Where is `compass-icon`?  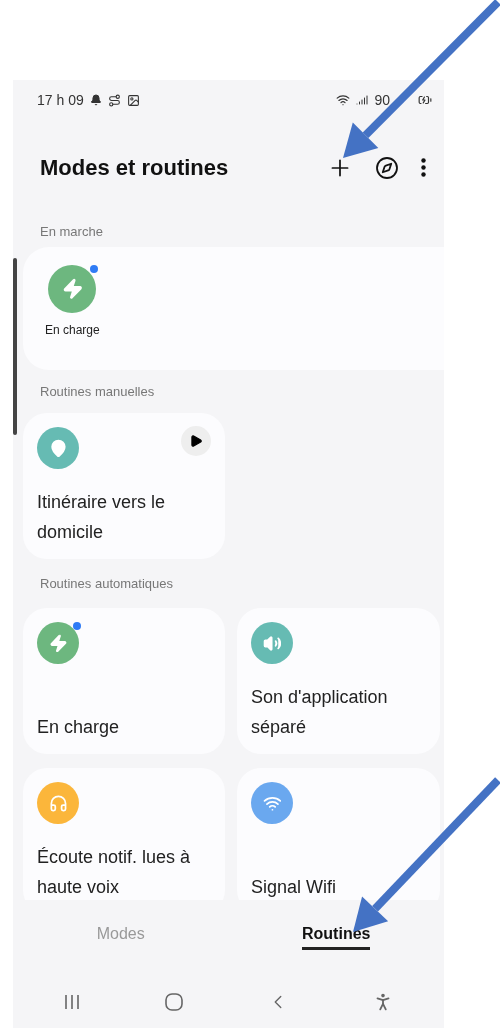 compass-icon is located at coordinates (387, 167).